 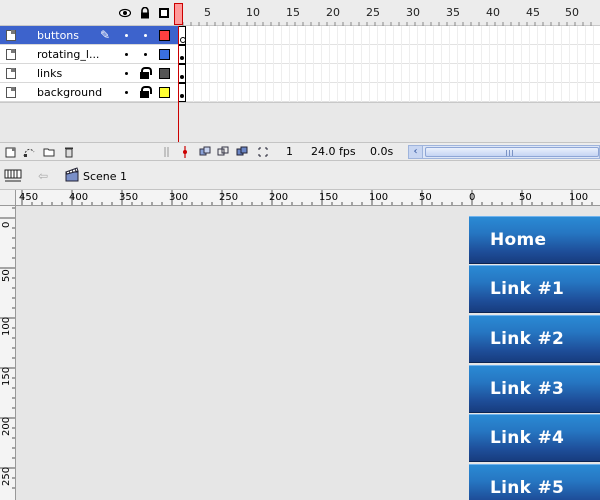 I want to click on nav-button-home: Home, so click(x=534, y=240).